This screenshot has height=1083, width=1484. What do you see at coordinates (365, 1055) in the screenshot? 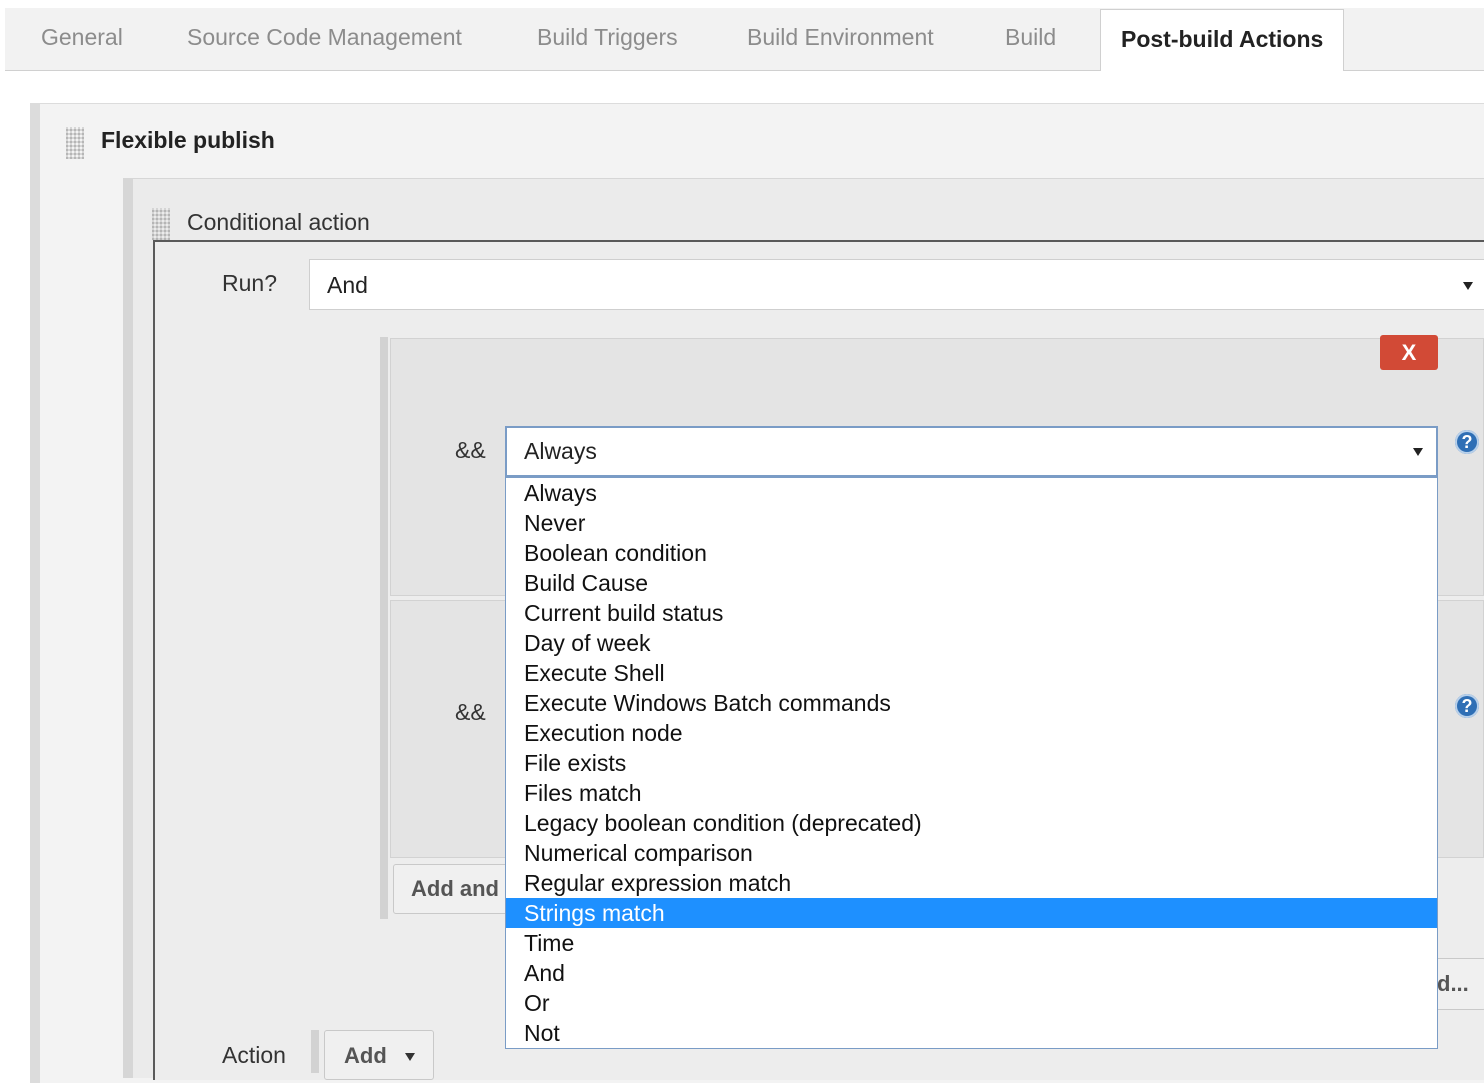
I see `add-action-label: Add` at bounding box center [365, 1055].